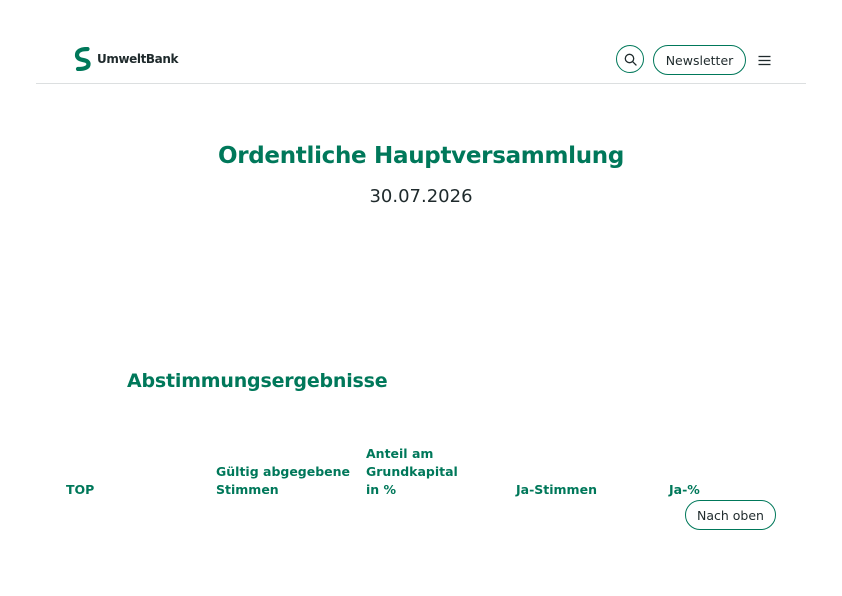  I want to click on hamburger-menu-icon, so click(764, 60).